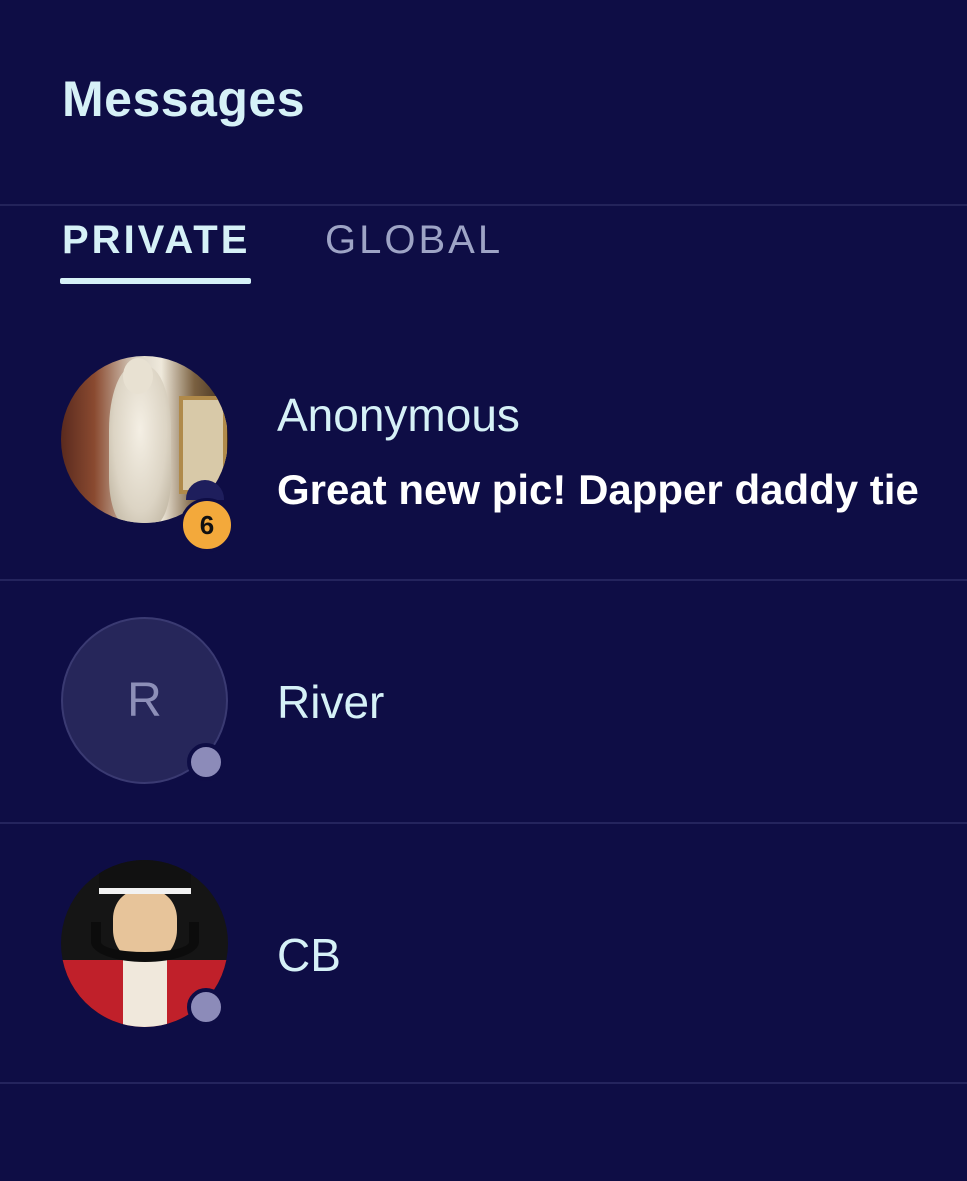 This screenshot has height=1181, width=967. I want to click on avatar-initial: R, so click(144, 700).